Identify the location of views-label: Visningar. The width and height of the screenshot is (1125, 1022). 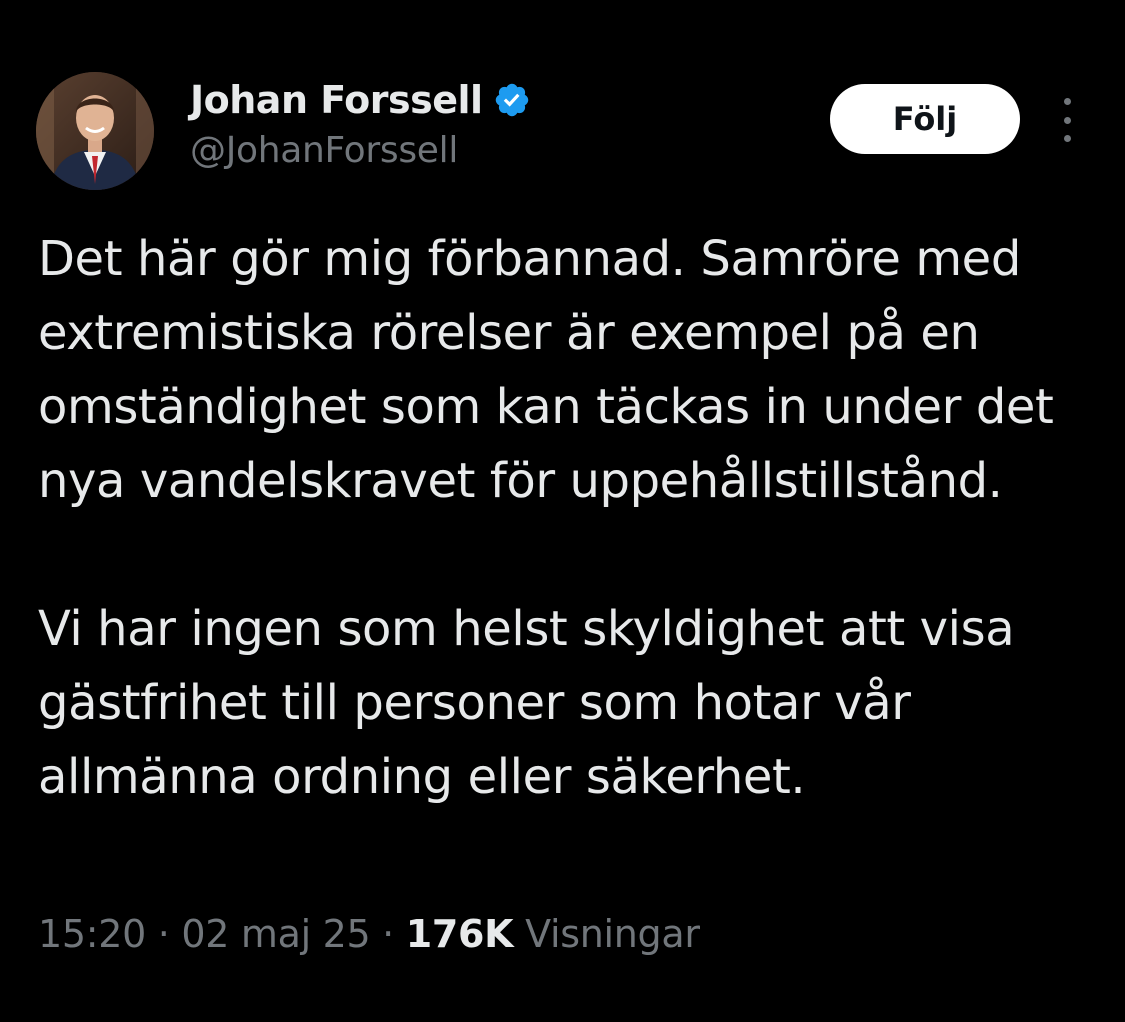
(612, 934).